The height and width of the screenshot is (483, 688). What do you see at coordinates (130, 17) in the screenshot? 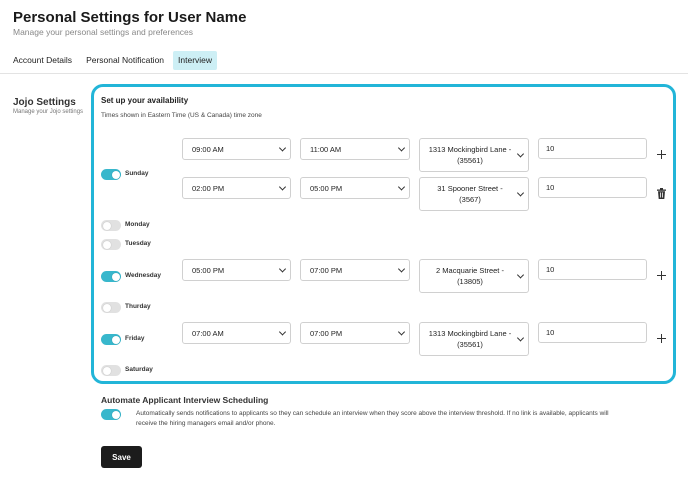
I see `page-title: Personal Settings for User Name` at bounding box center [130, 17].